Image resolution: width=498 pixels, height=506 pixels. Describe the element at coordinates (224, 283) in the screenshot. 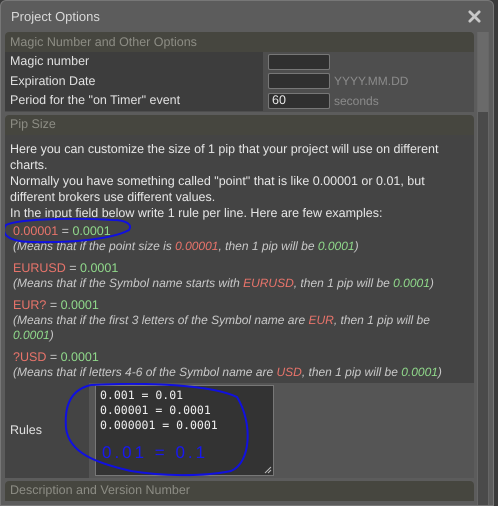

I see `example-explanation: (Means that if the Symbol name starts with EURUSD, then 1 pip will be 0.0001)` at that location.